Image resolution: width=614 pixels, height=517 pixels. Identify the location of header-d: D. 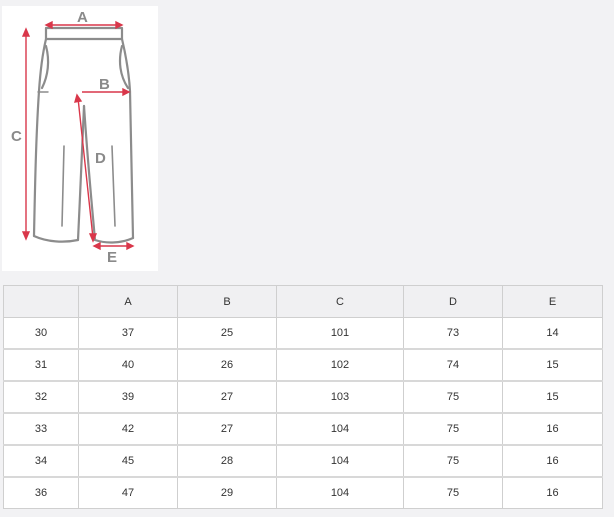
(453, 301).